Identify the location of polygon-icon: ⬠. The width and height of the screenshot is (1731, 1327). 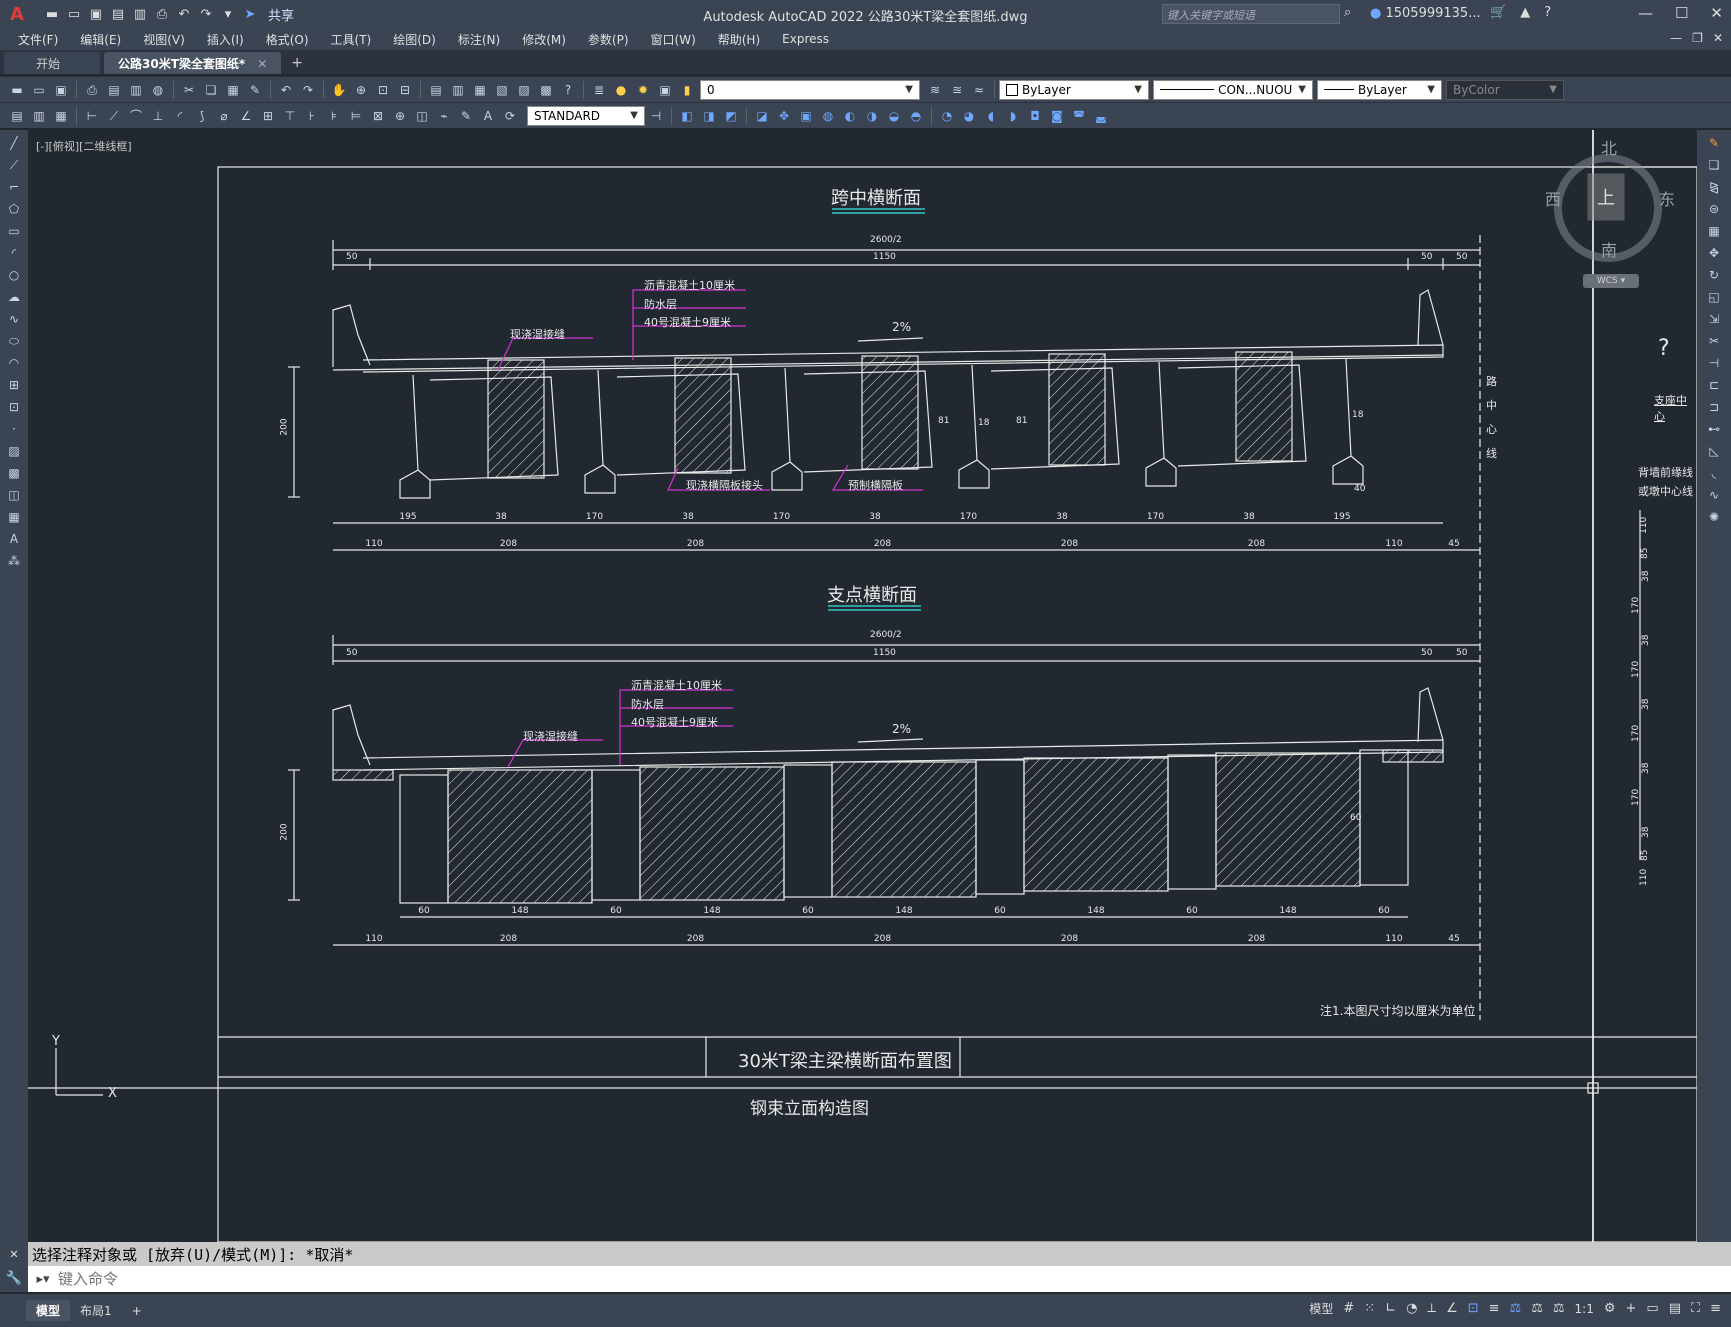
(14, 209).